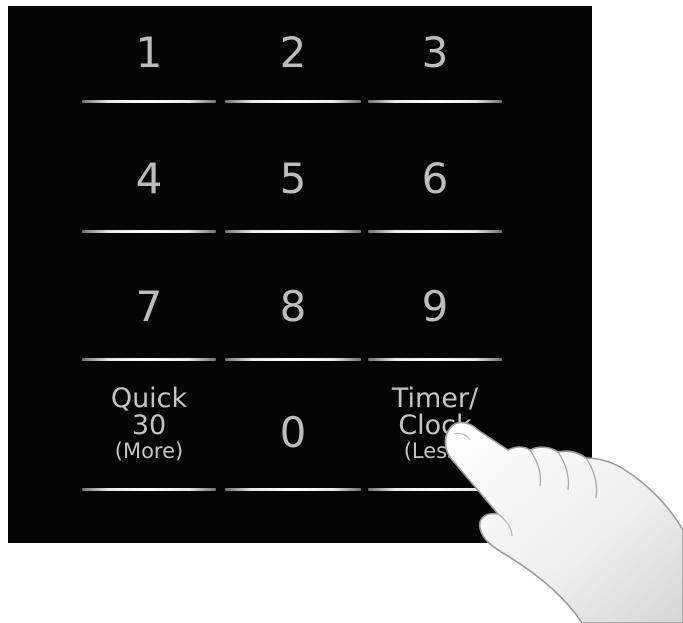 This screenshot has width=683, height=623. I want to click on key-7-label: 7, so click(149, 306).